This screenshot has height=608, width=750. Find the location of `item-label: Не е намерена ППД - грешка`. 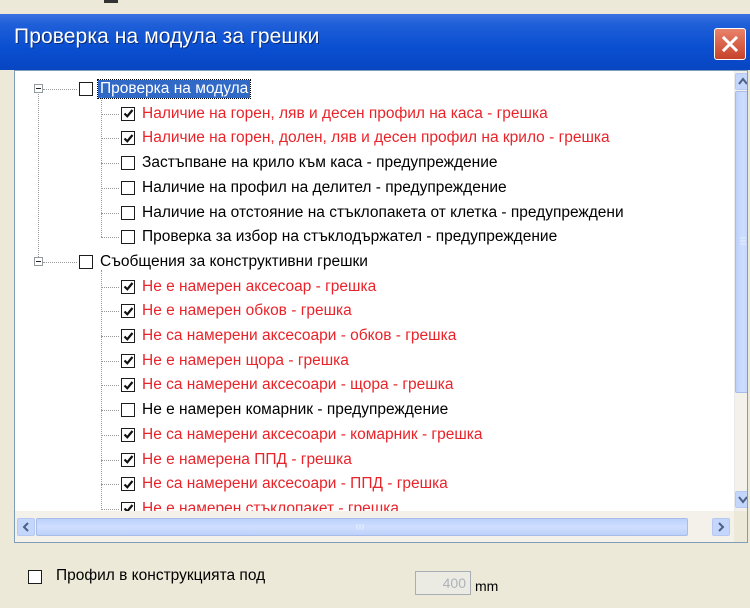

item-label: Не е намерена ППД - грешка is located at coordinates (247, 460).